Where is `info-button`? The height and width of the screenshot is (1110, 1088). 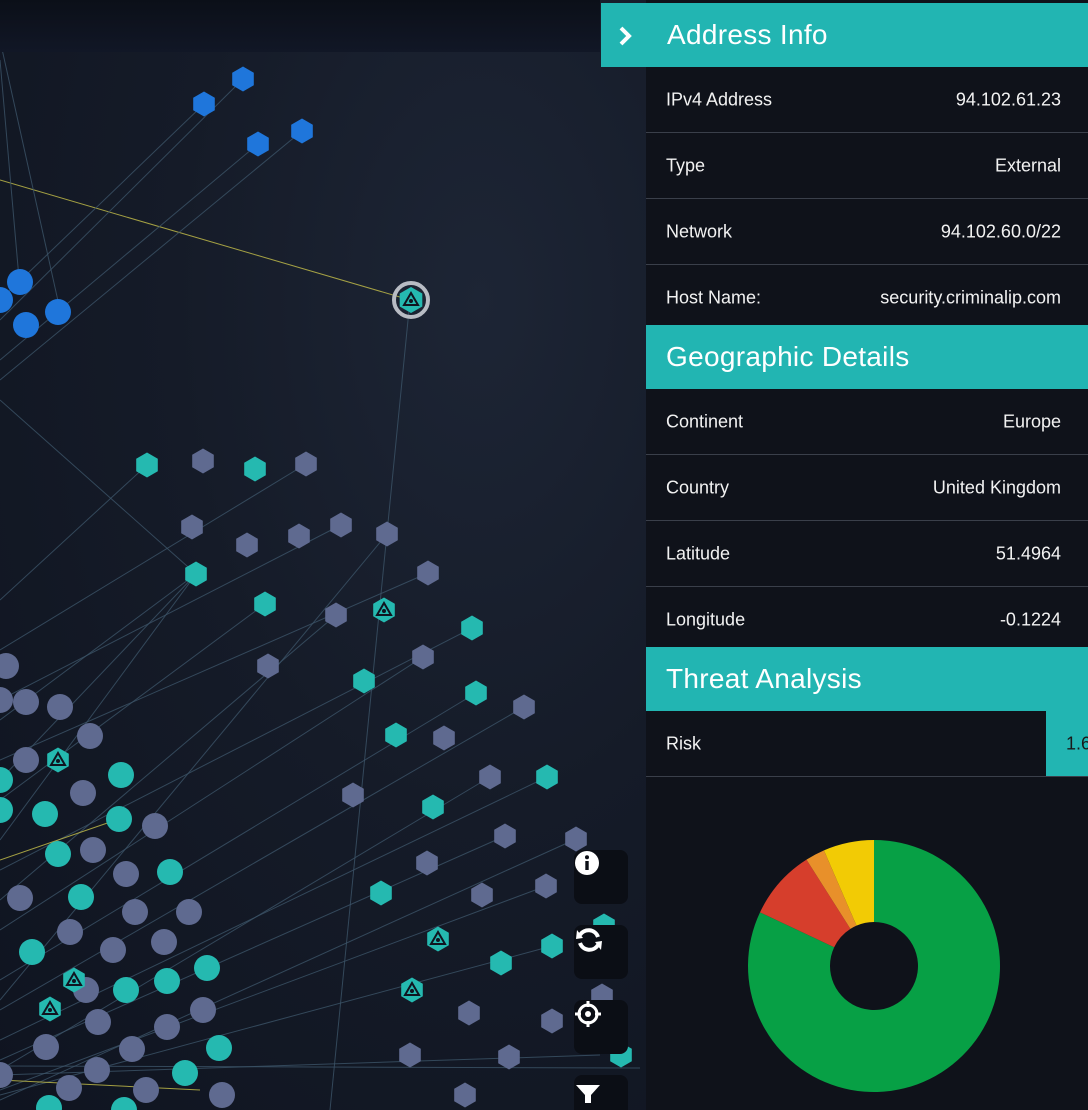 info-button is located at coordinates (601, 877).